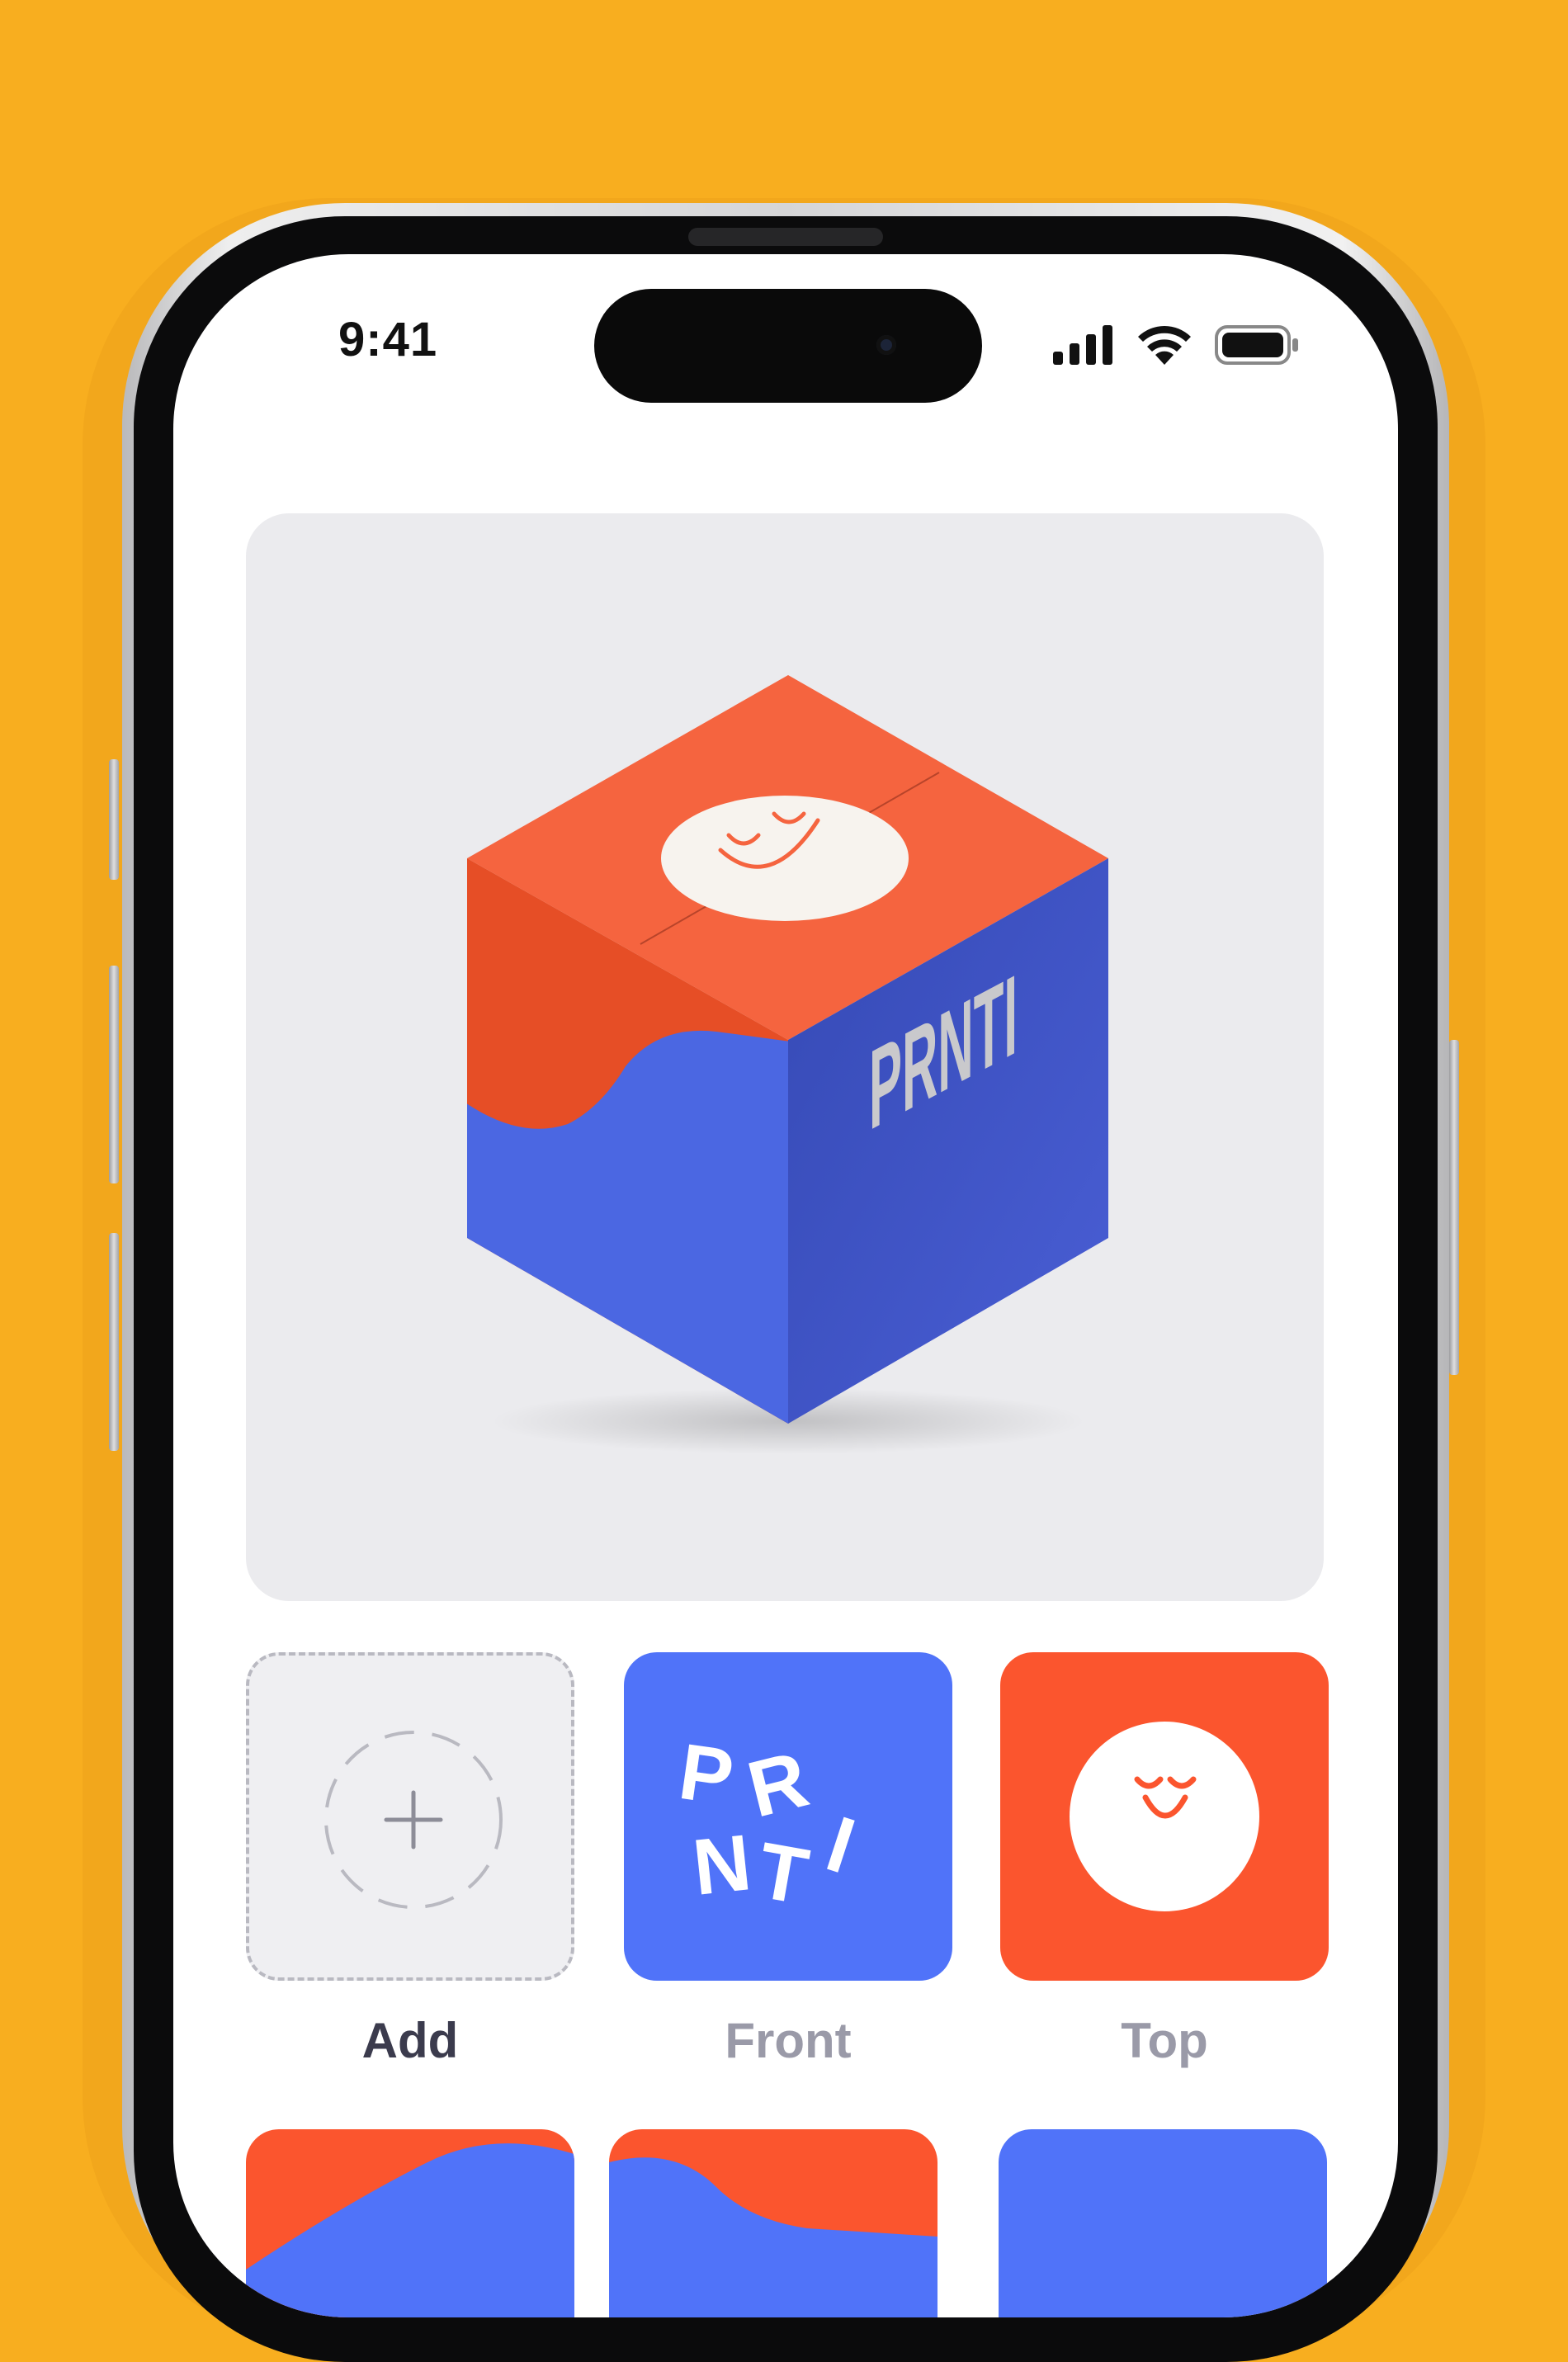 Image resolution: width=1568 pixels, height=2362 pixels. What do you see at coordinates (722, 1865) in the screenshot?
I see `svg-text: N` at bounding box center [722, 1865].